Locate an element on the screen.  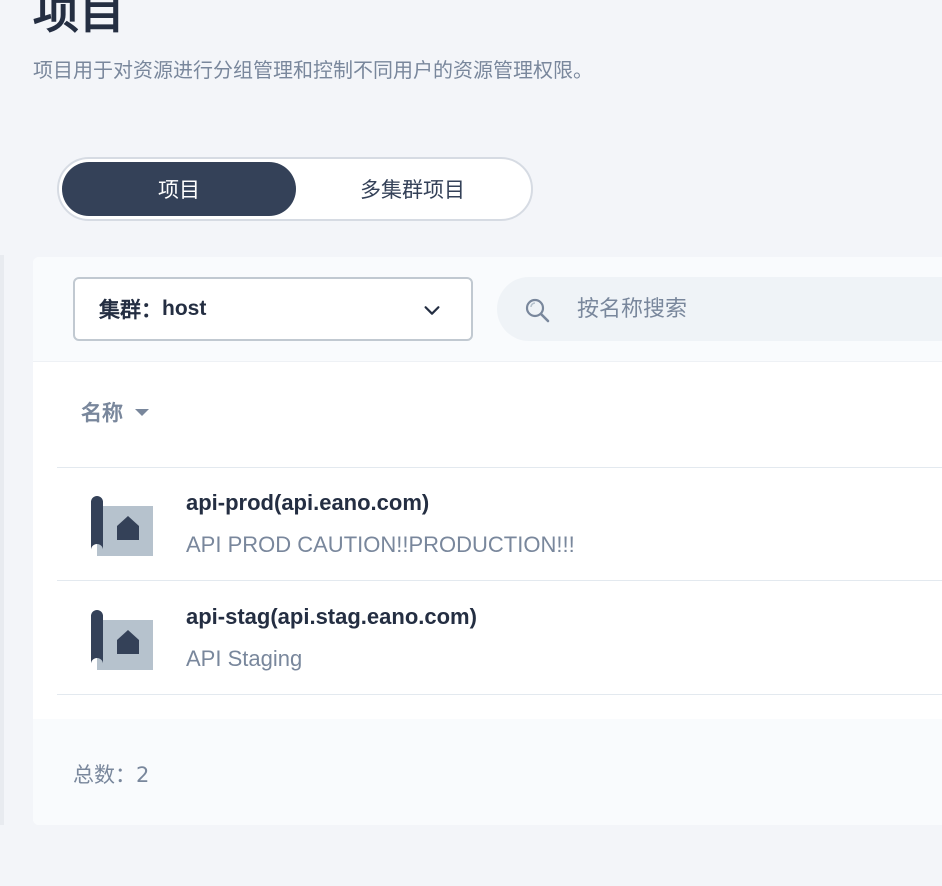
column-header-name: 名称 is located at coordinates (117, 412).